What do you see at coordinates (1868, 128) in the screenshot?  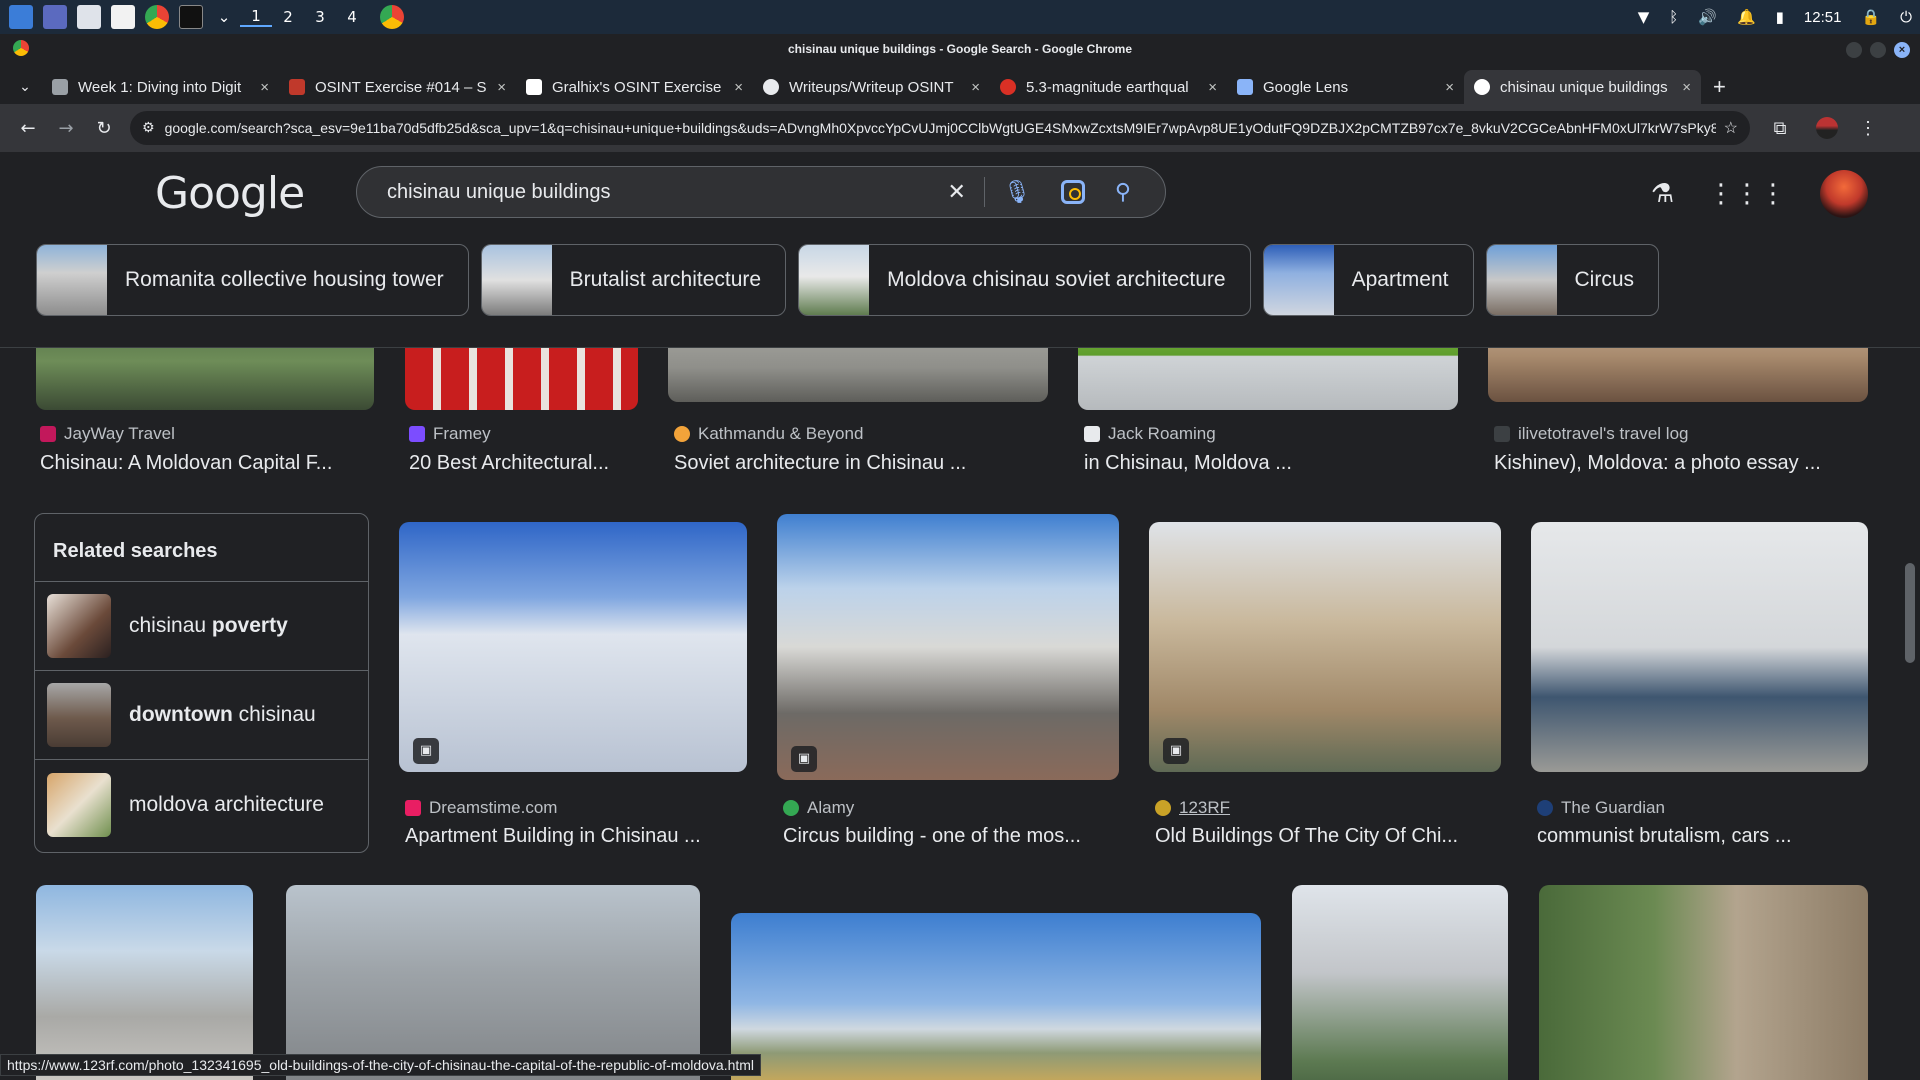 I see `kebab-menu-icon: ⋮` at bounding box center [1868, 128].